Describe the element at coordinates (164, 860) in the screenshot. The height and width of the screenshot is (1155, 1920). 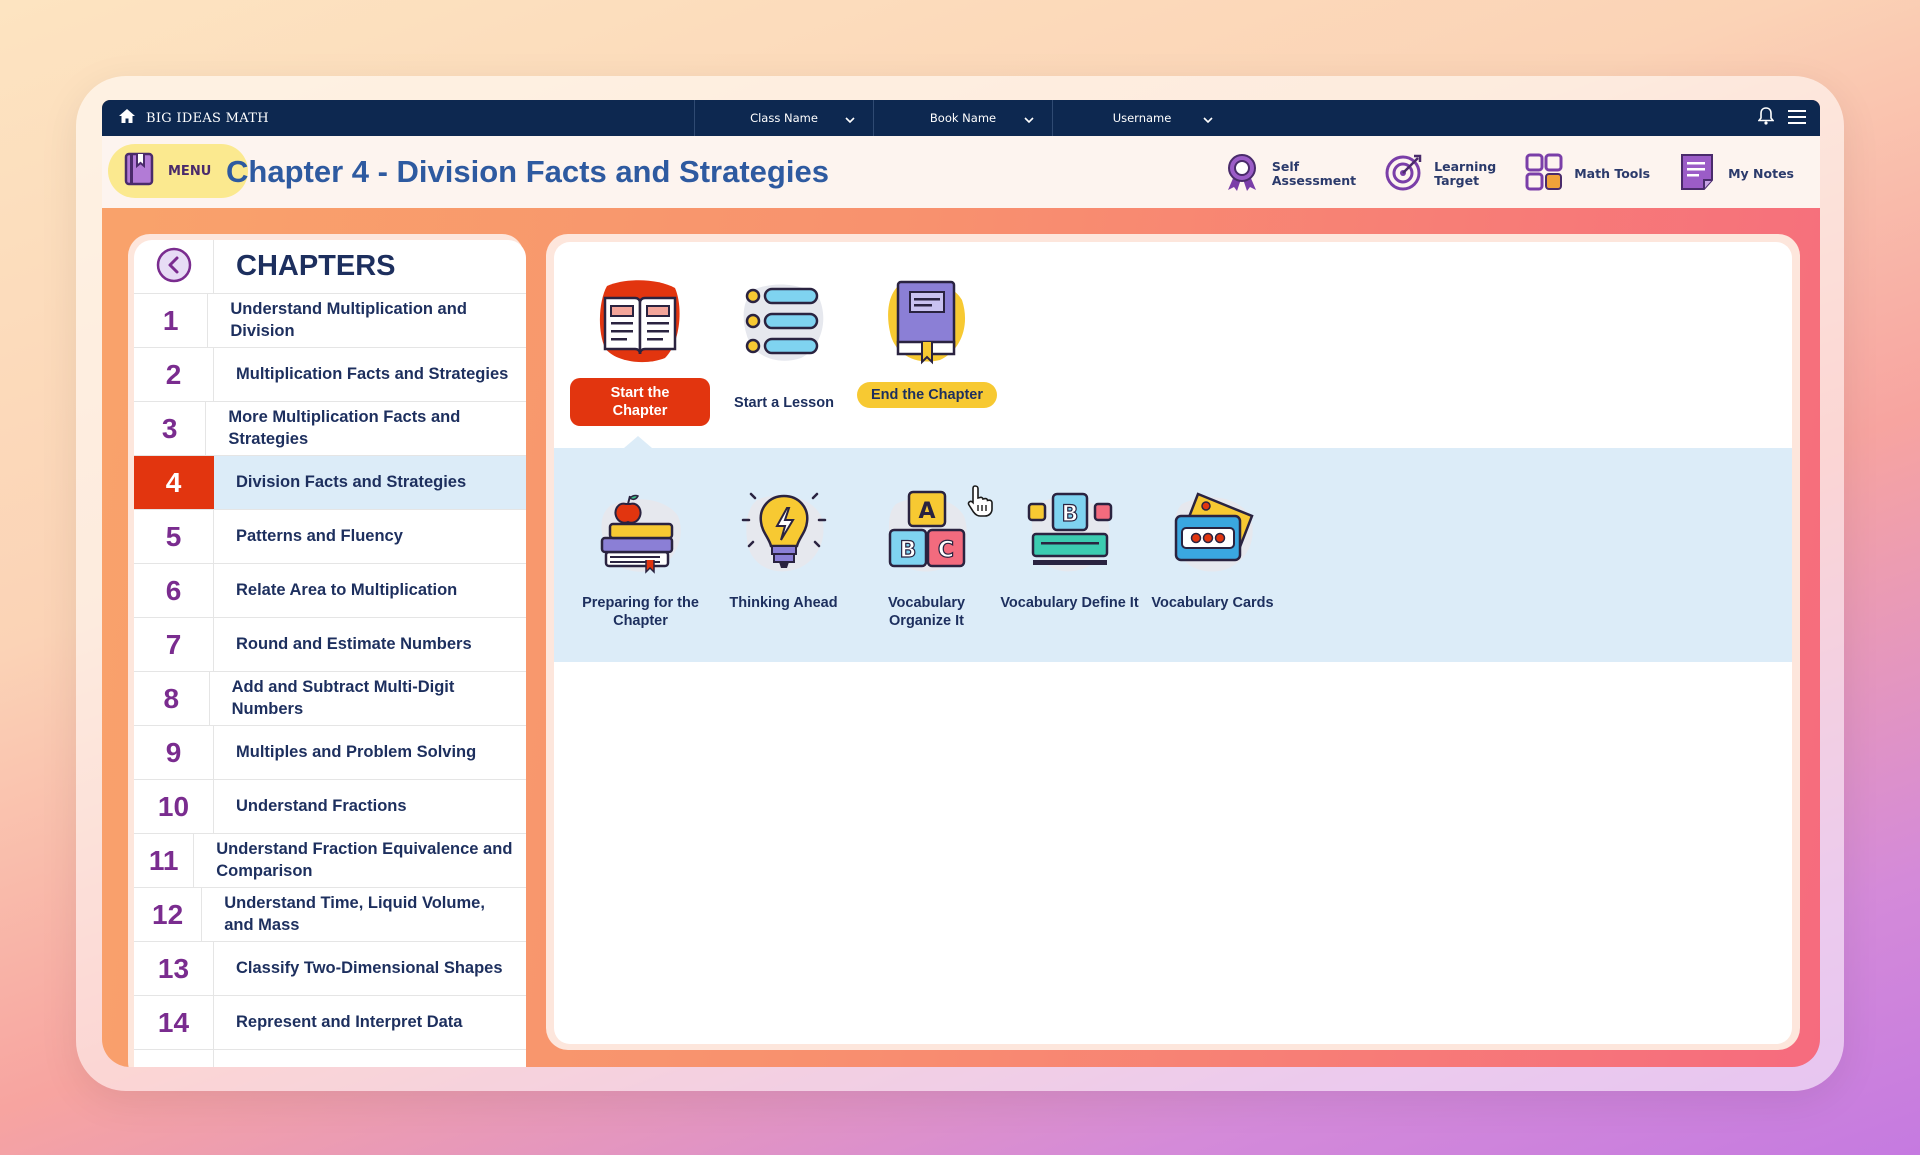
I see `chapter-number: 11` at that location.